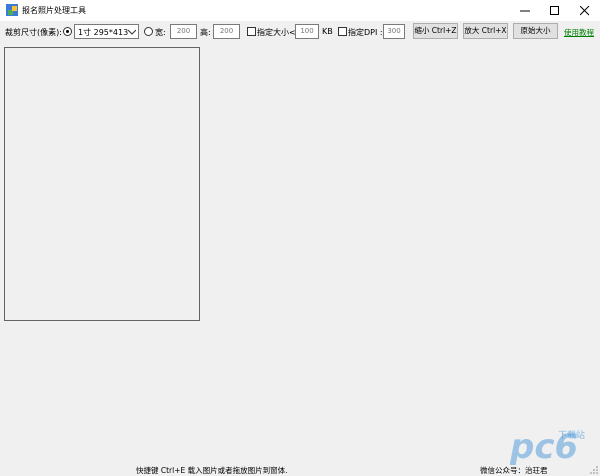 The height and width of the screenshot is (476, 600). What do you see at coordinates (132, 32) in the screenshot?
I see `chevron-down-icon` at bounding box center [132, 32].